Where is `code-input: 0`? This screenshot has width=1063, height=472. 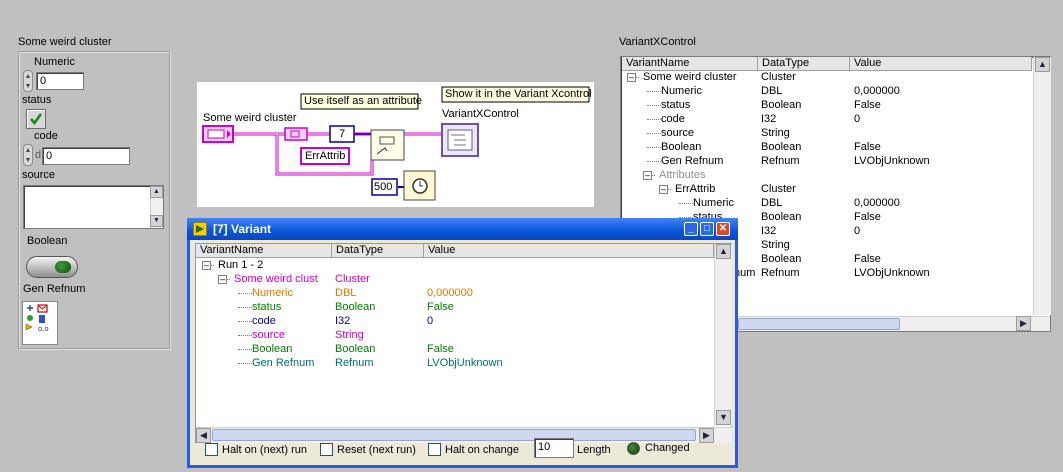
code-input: 0 is located at coordinates (86, 156).